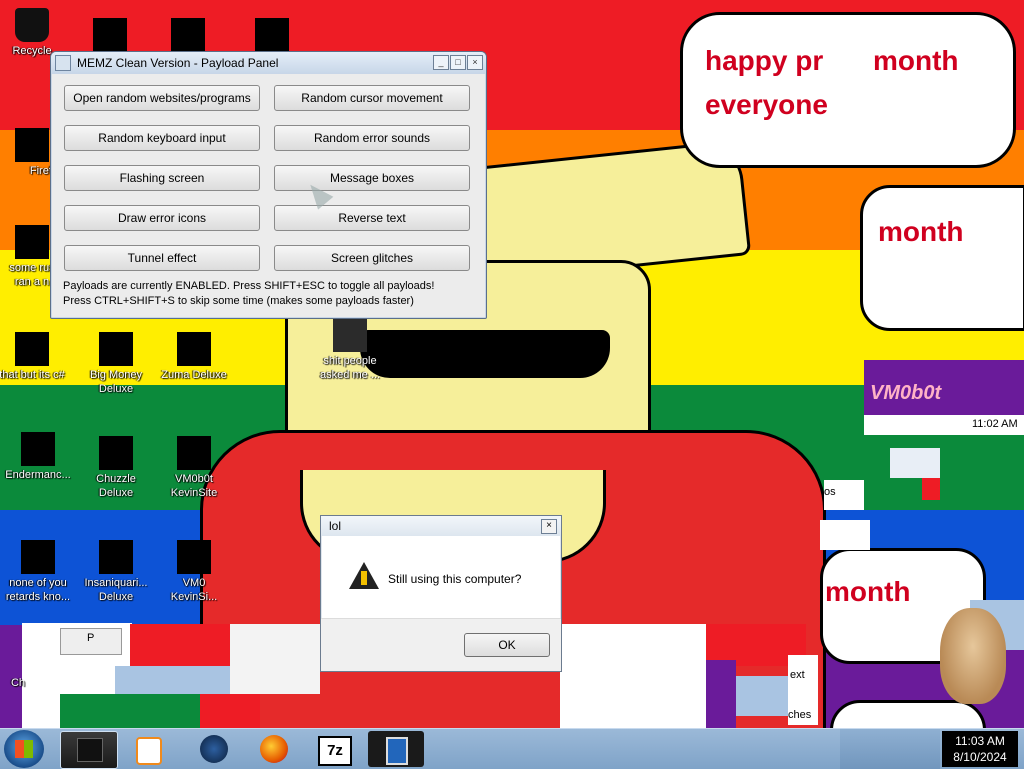 The height and width of the screenshot is (769, 1024). What do you see at coordinates (162, 218) in the screenshot?
I see `payload-draw-error-icons-button: Draw error icons` at bounding box center [162, 218].